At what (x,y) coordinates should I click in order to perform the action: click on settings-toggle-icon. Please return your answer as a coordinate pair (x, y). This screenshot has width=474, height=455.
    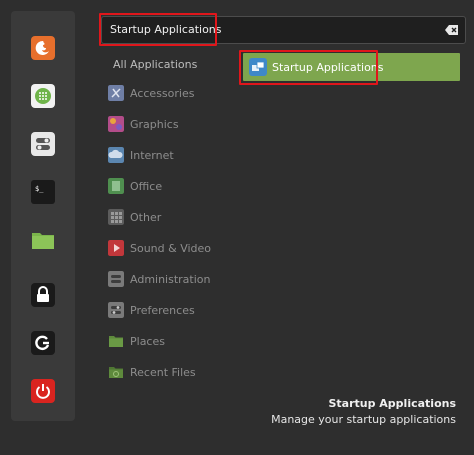
    Looking at the image, I should click on (43, 144).